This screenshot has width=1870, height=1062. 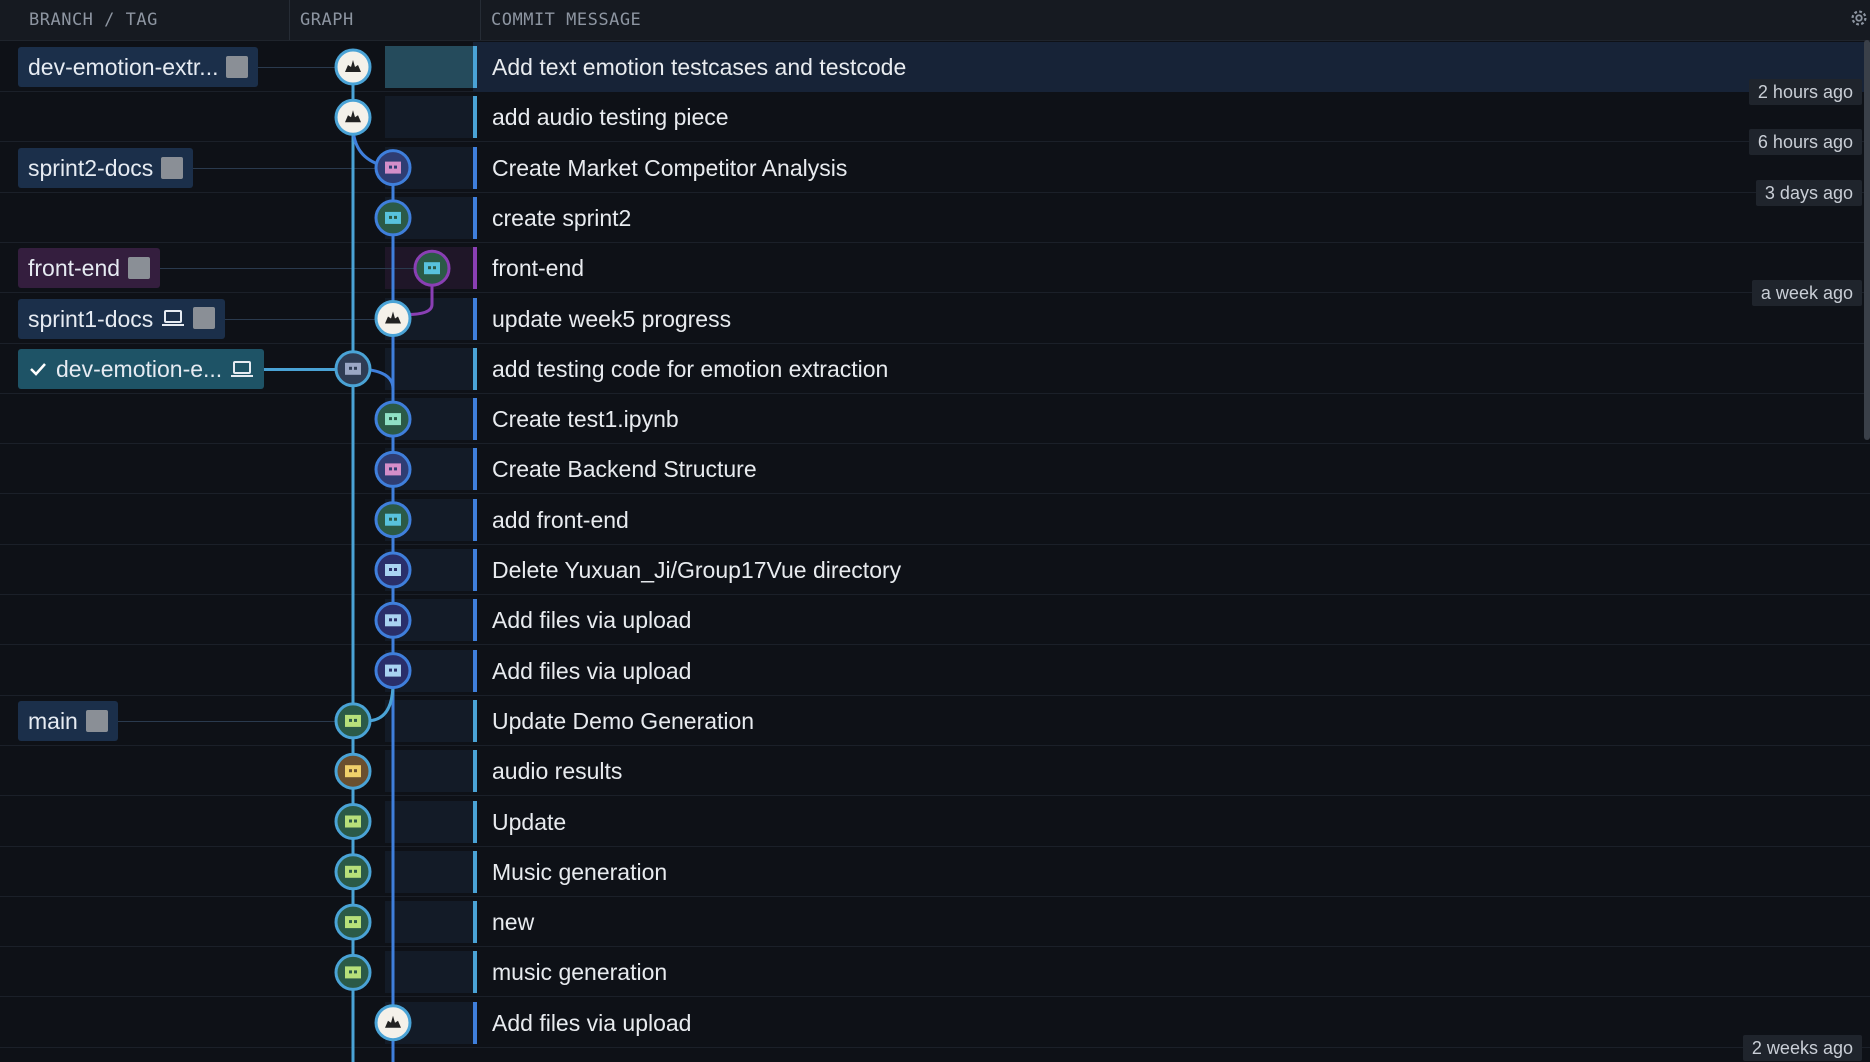 What do you see at coordinates (1171, 872) in the screenshot?
I see `commit-message-cell: Music generation` at bounding box center [1171, 872].